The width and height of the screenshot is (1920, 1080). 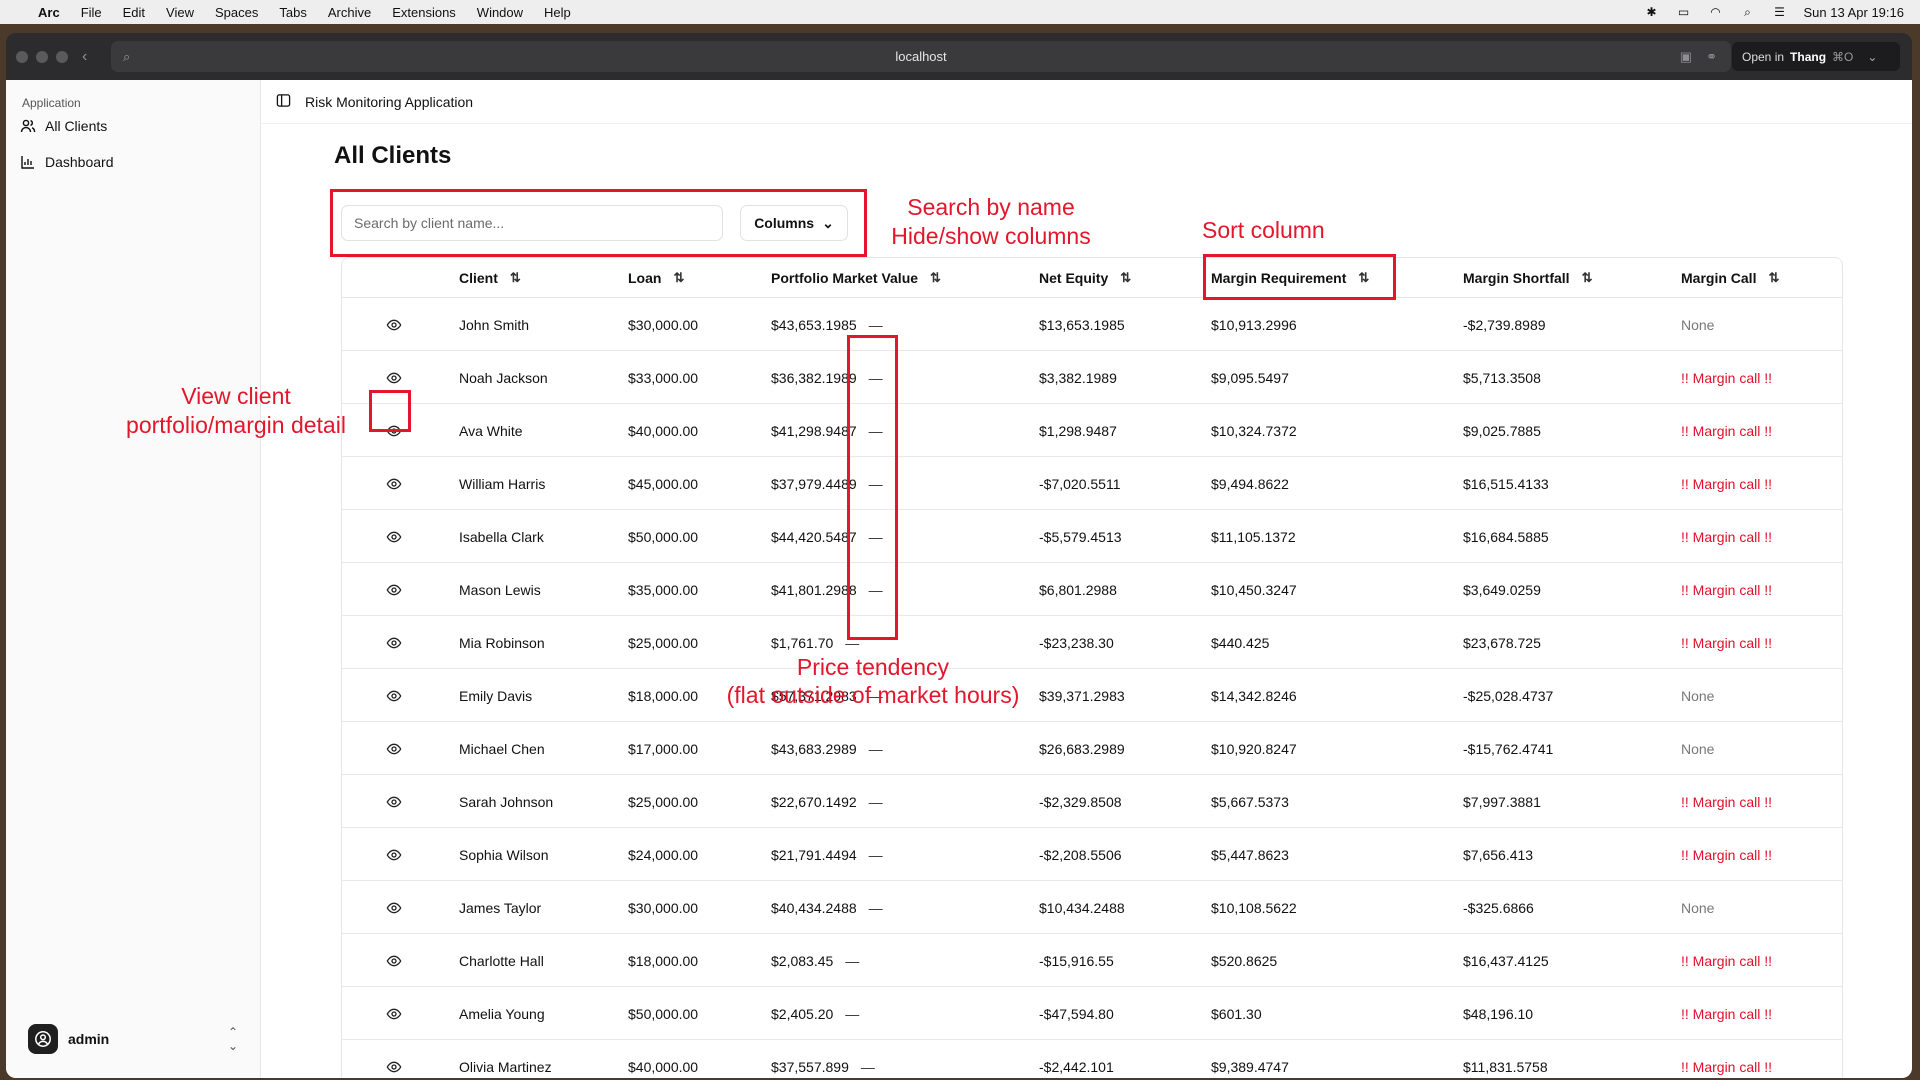 I want to click on open-in-target: Thang, so click(x=1808, y=56).